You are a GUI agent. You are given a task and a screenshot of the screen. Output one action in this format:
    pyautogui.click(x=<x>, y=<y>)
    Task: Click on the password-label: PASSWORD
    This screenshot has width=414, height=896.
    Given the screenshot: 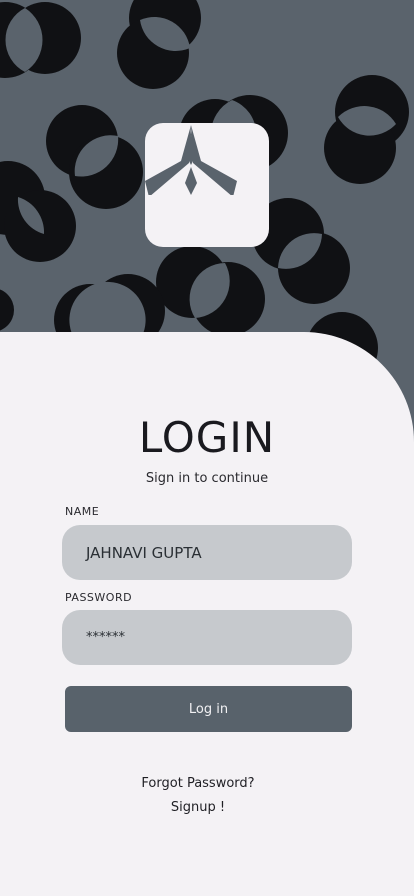 What is the action you would take?
    pyautogui.click(x=99, y=597)
    